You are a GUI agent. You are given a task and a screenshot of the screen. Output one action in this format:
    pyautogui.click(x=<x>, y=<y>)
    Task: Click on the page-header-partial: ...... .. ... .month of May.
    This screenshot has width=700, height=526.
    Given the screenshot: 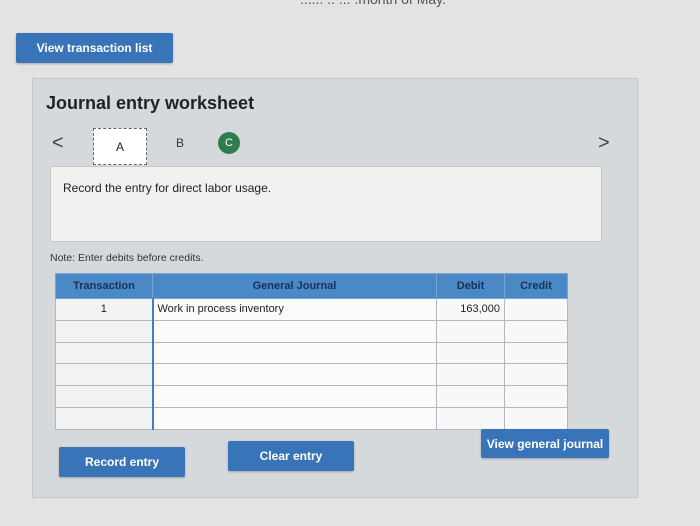 What is the action you would take?
    pyautogui.click(x=430, y=4)
    